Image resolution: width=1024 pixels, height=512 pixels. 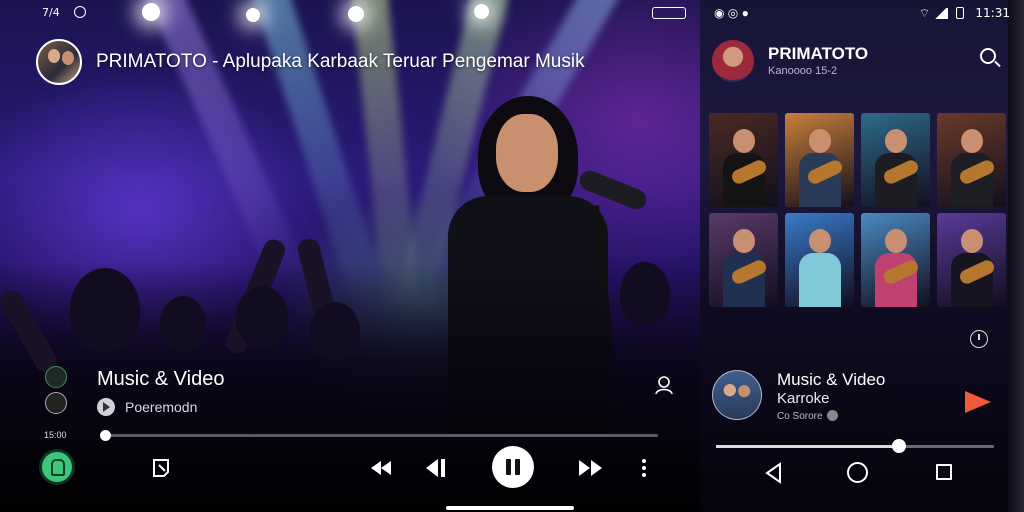 What do you see at coordinates (737, 395) in the screenshot?
I see `mini-player-thumbnail` at bounding box center [737, 395].